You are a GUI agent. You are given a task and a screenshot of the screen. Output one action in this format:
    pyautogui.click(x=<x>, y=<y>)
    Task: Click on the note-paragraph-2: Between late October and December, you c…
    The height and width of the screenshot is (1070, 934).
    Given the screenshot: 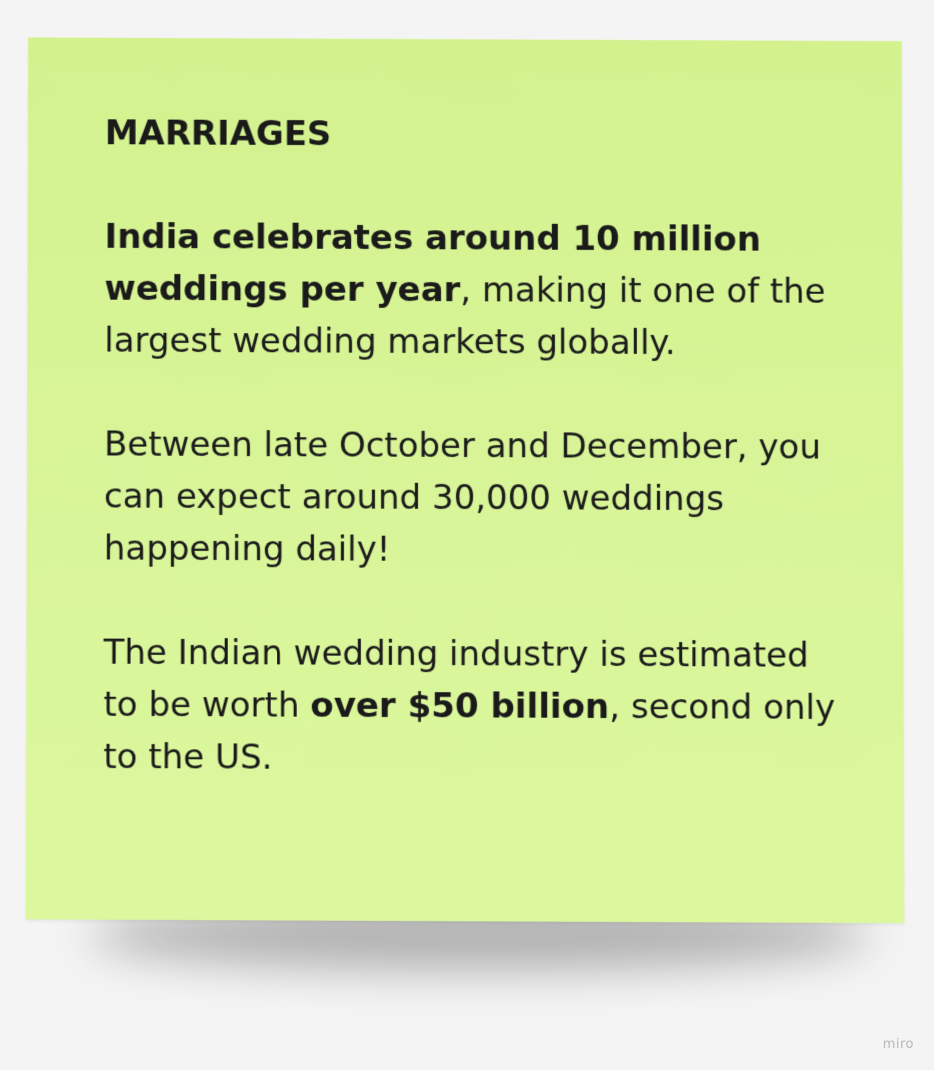 What is the action you would take?
    pyautogui.click(x=462, y=497)
    